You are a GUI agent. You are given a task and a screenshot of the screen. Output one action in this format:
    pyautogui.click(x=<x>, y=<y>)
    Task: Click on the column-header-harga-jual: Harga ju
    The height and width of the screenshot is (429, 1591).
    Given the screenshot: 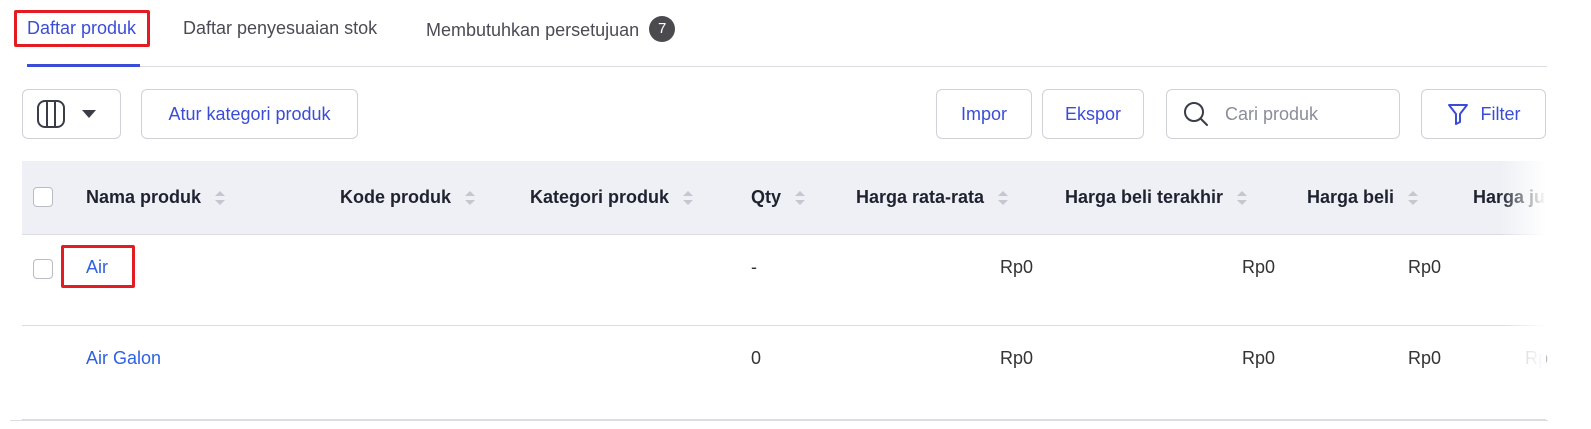 What is the action you would take?
    pyautogui.click(x=1509, y=197)
    